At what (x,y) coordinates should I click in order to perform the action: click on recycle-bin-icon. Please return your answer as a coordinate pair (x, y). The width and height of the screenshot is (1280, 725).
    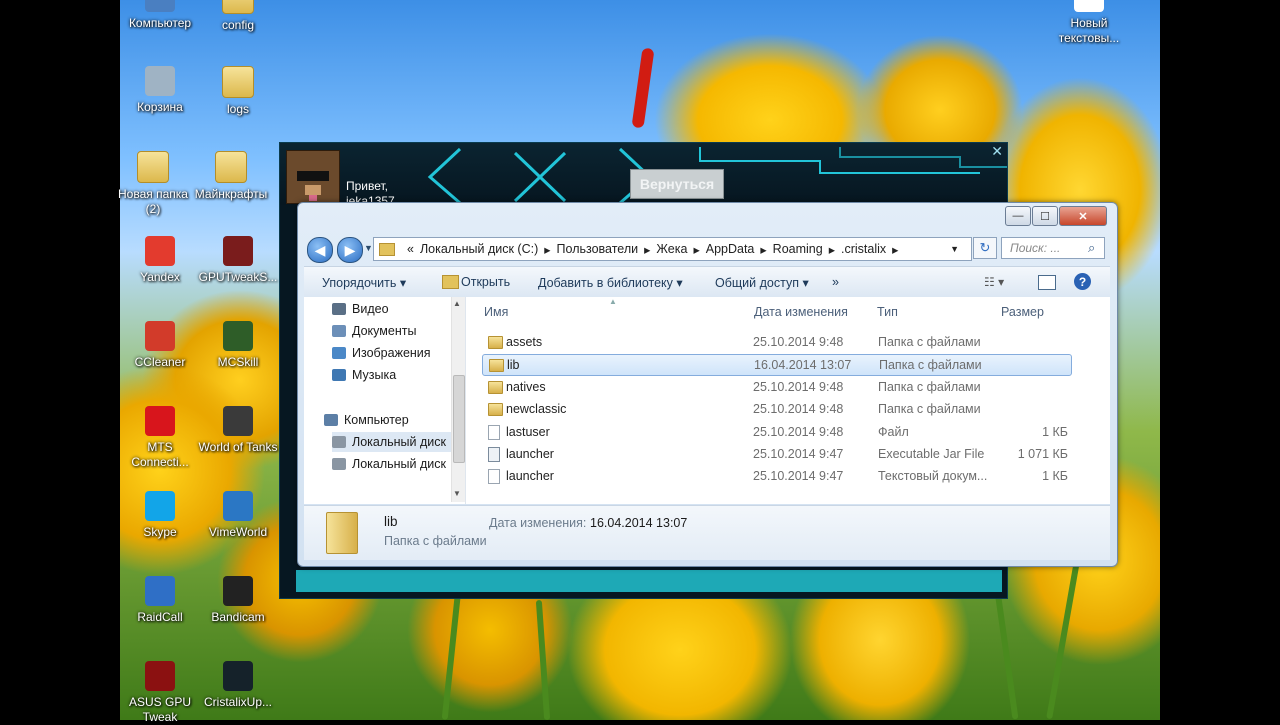
    Looking at the image, I should click on (160, 81).